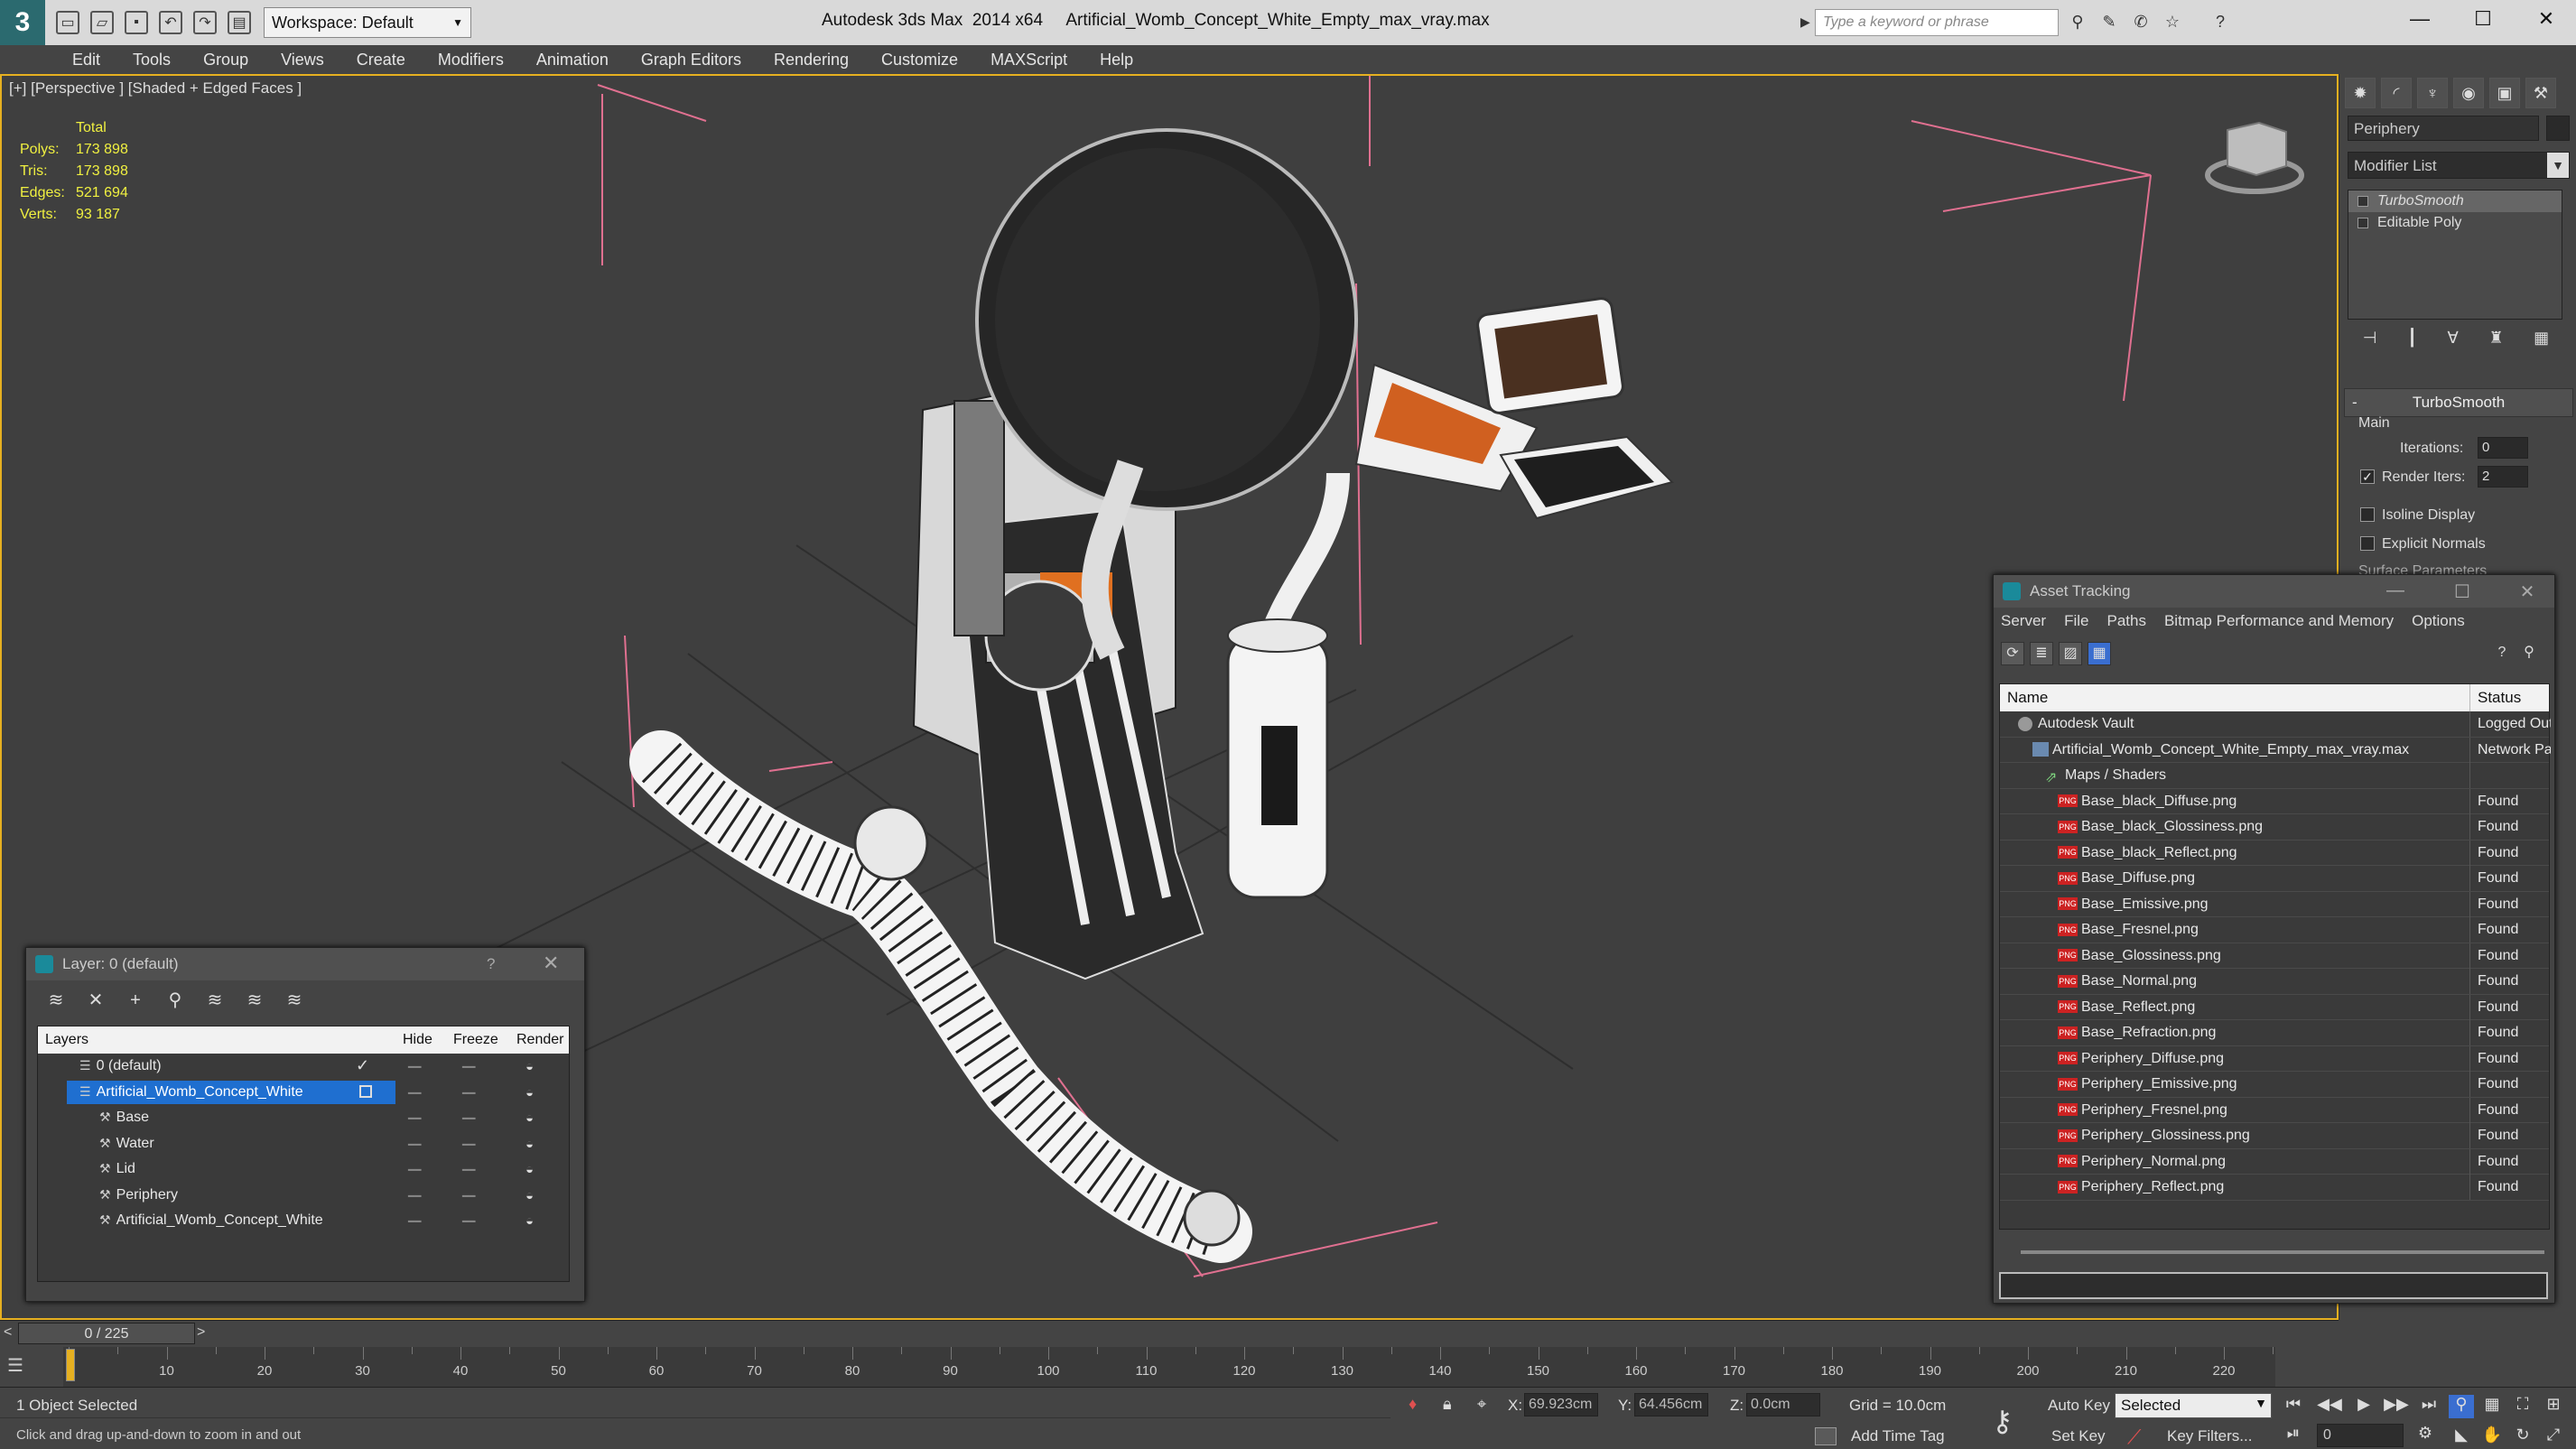 This screenshot has height=1449, width=2576. What do you see at coordinates (2504, 93) in the screenshot?
I see `display-tab-icon: ▣` at bounding box center [2504, 93].